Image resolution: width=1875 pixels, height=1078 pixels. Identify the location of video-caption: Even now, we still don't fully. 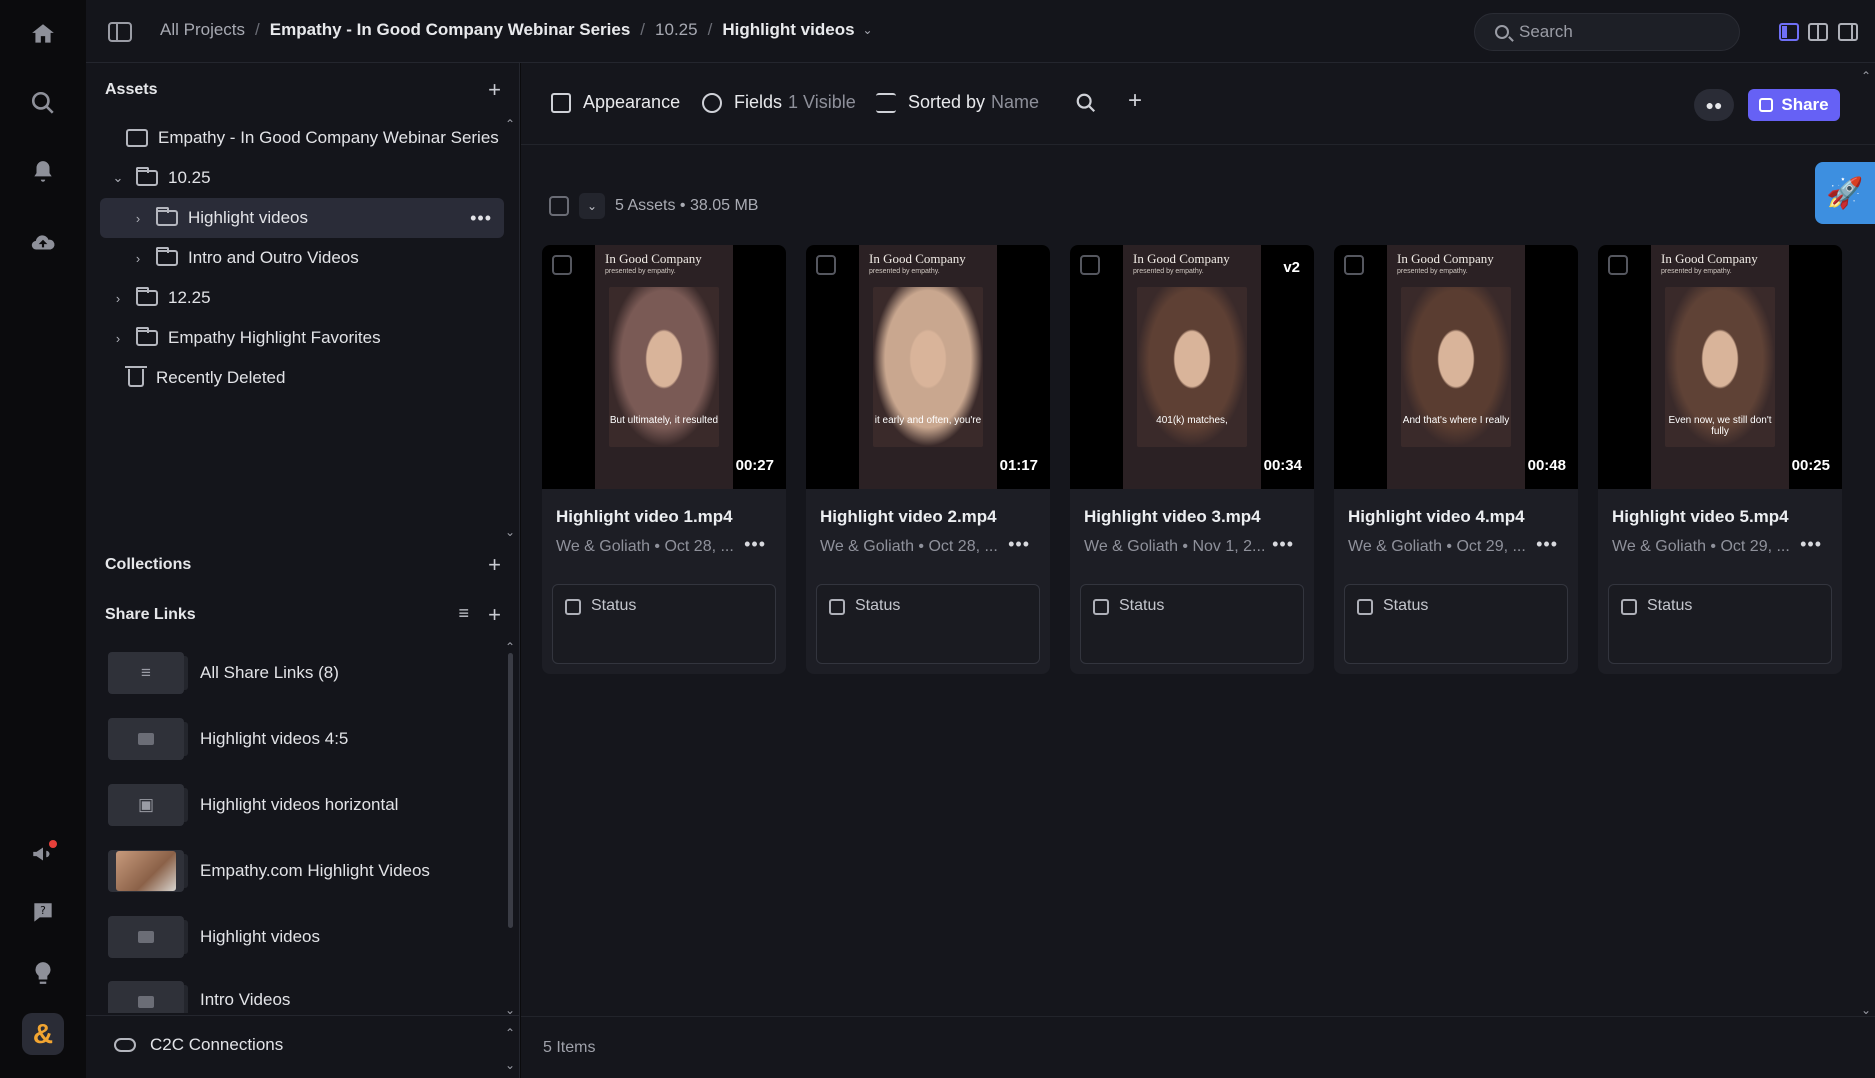
(1720, 426).